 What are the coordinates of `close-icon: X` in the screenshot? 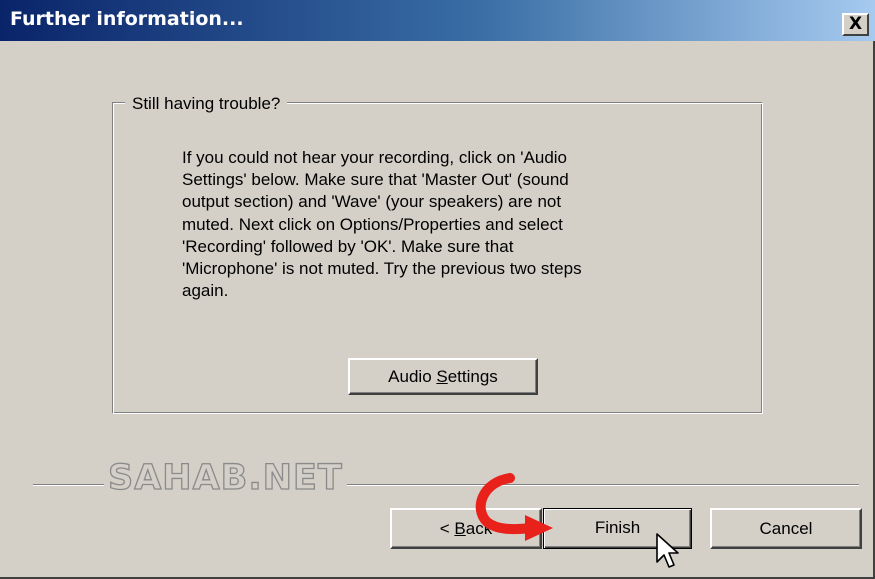 It's located at (855, 24).